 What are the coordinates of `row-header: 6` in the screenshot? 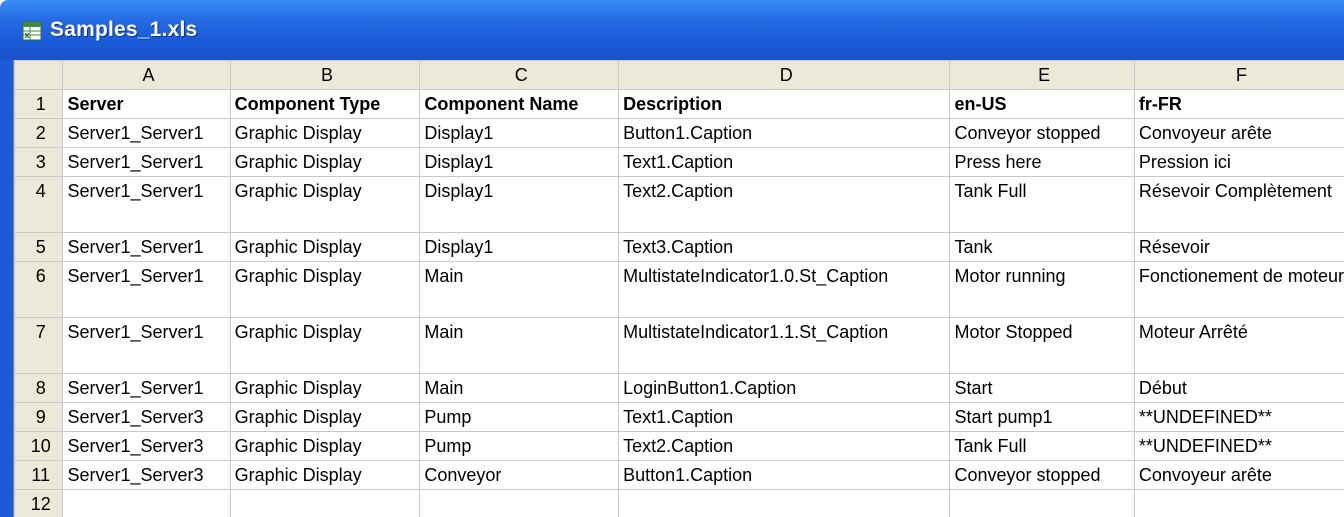 It's located at (38, 289).